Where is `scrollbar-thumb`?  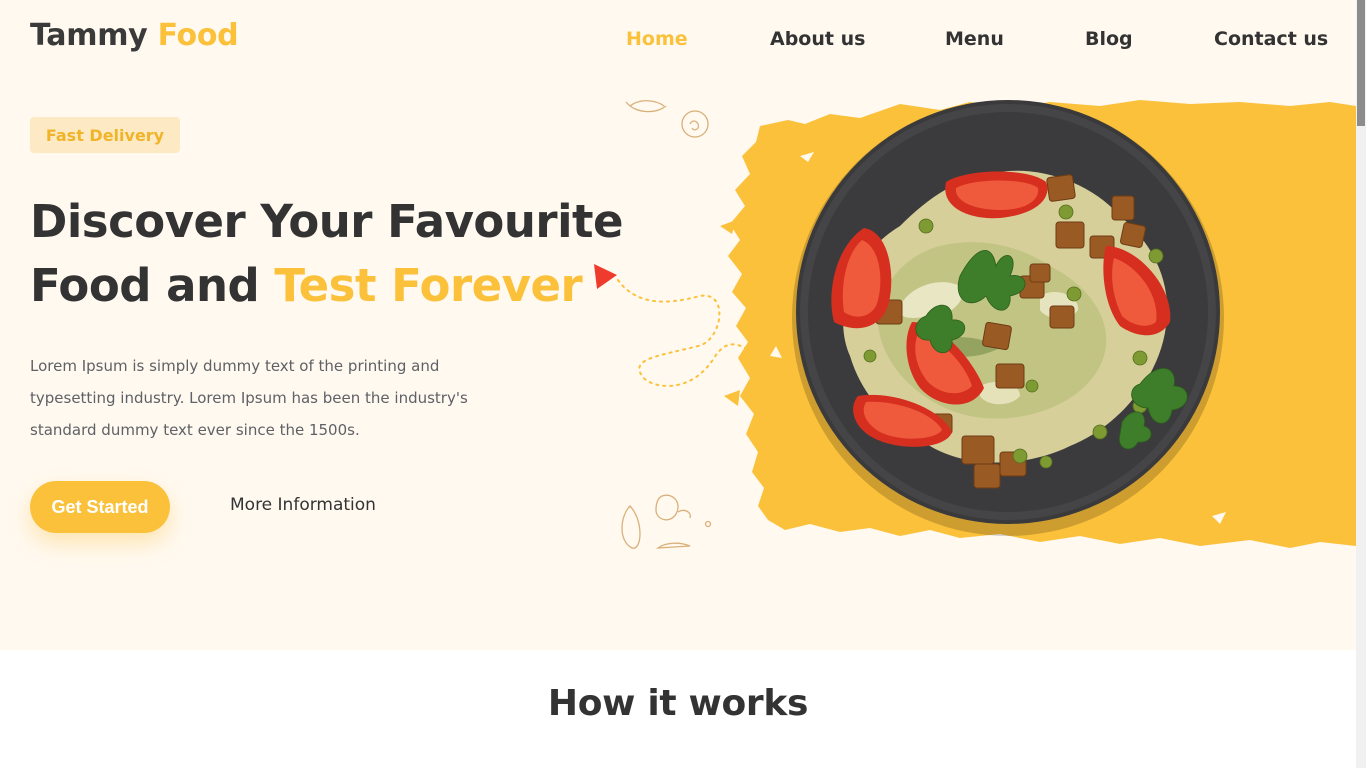
scrollbar-thumb is located at coordinates (1361, 63).